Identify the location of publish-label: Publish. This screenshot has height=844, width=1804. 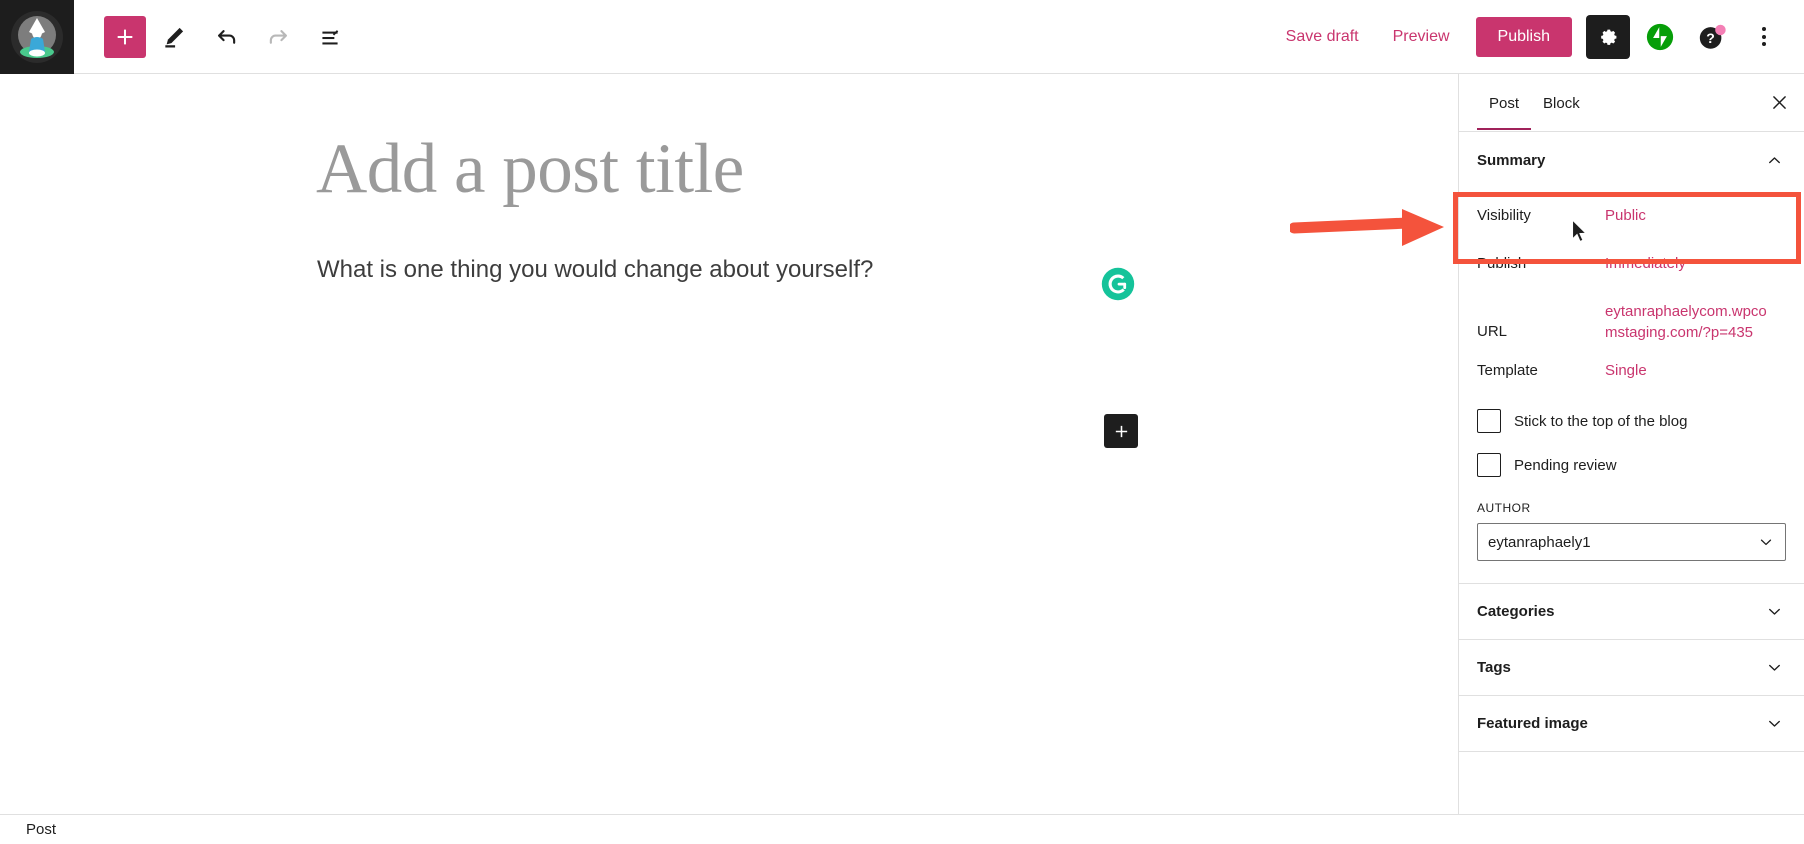
(1502, 263).